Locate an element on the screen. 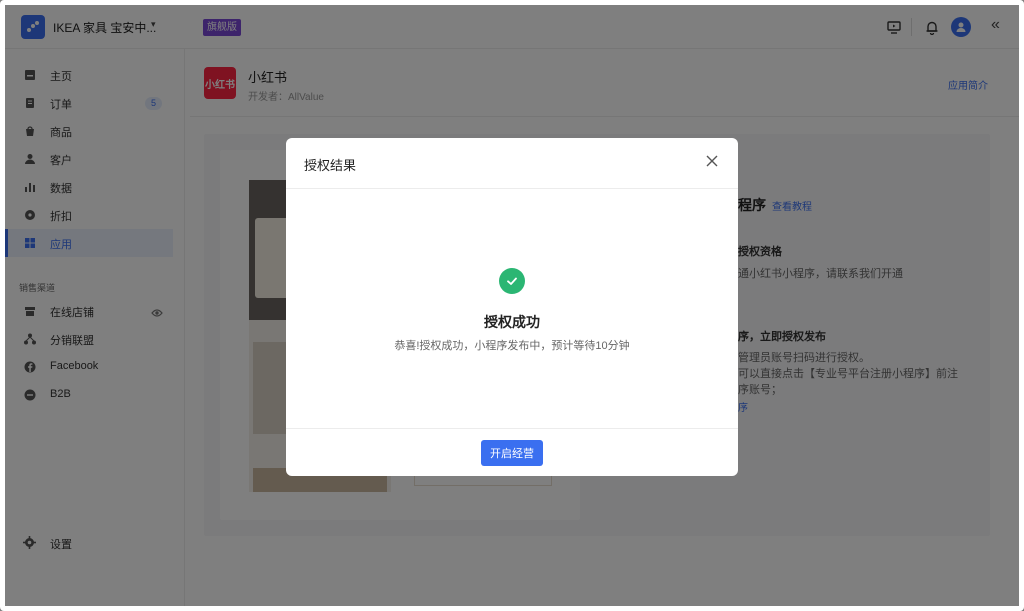 The image size is (1024, 611). success-check-icon is located at coordinates (512, 281).